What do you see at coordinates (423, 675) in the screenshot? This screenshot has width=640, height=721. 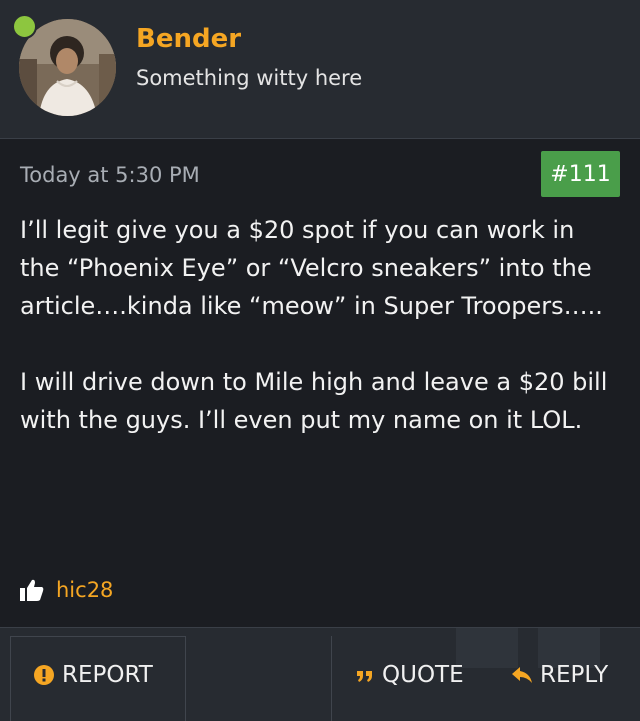 I see `quote-label: QUOTE` at bounding box center [423, 675].